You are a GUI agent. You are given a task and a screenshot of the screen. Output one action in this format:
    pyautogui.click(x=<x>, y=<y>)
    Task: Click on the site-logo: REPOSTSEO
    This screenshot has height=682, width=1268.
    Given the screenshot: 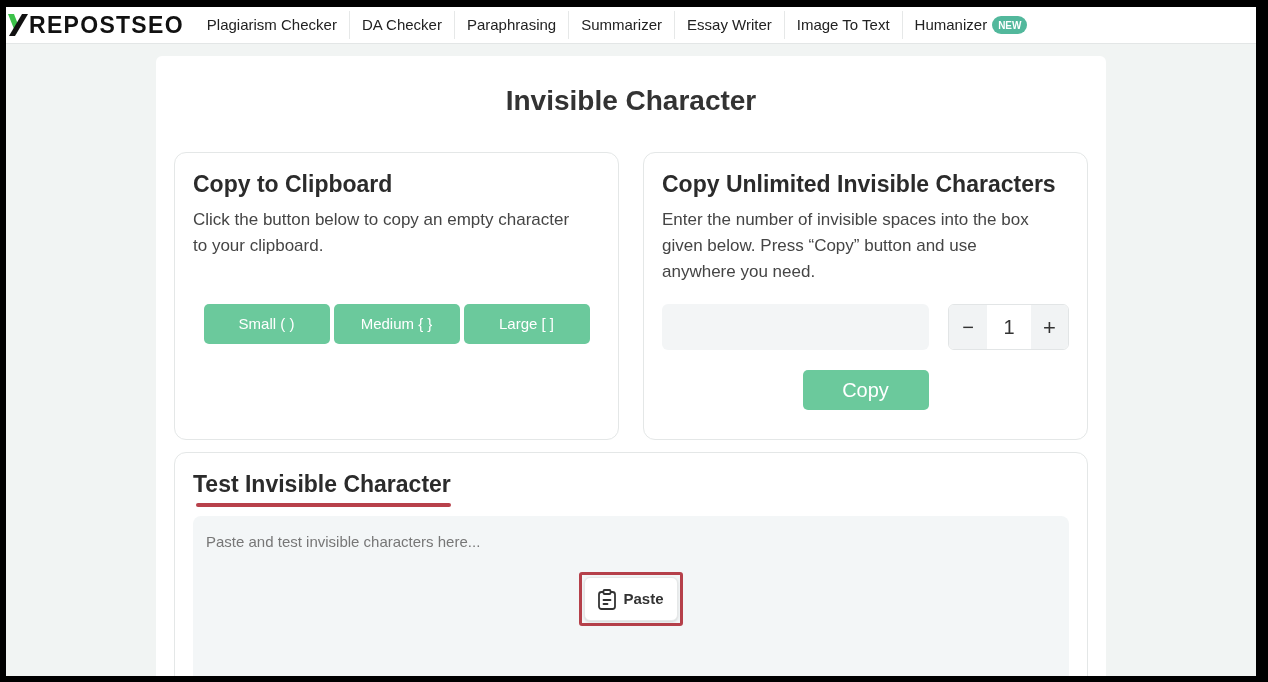 What is the action you would take?
    pyautogui.click(x=101, y=25)
    